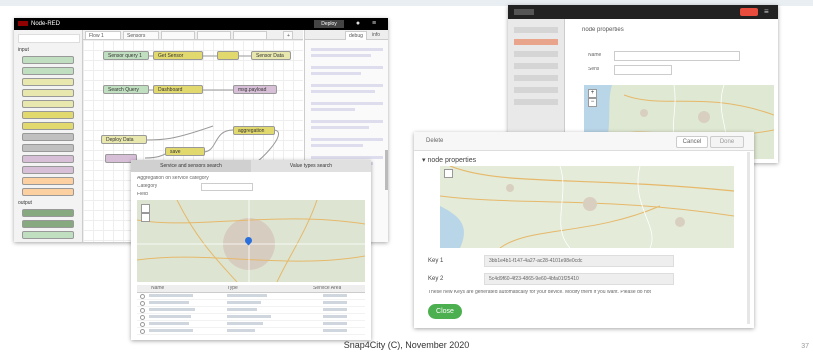 This screenshot has width=813, height=358. What do you see at coordinates (145, 217) in the screenshot?
I see `zoom-out-button` at bounding box center [145, 217].